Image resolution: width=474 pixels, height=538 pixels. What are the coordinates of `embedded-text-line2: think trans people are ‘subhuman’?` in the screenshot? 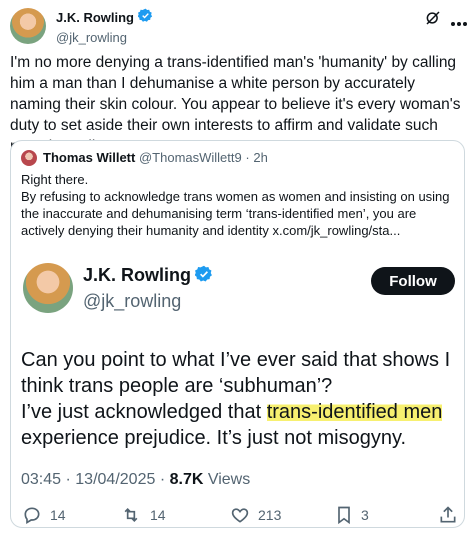 It's located at (177, 386).